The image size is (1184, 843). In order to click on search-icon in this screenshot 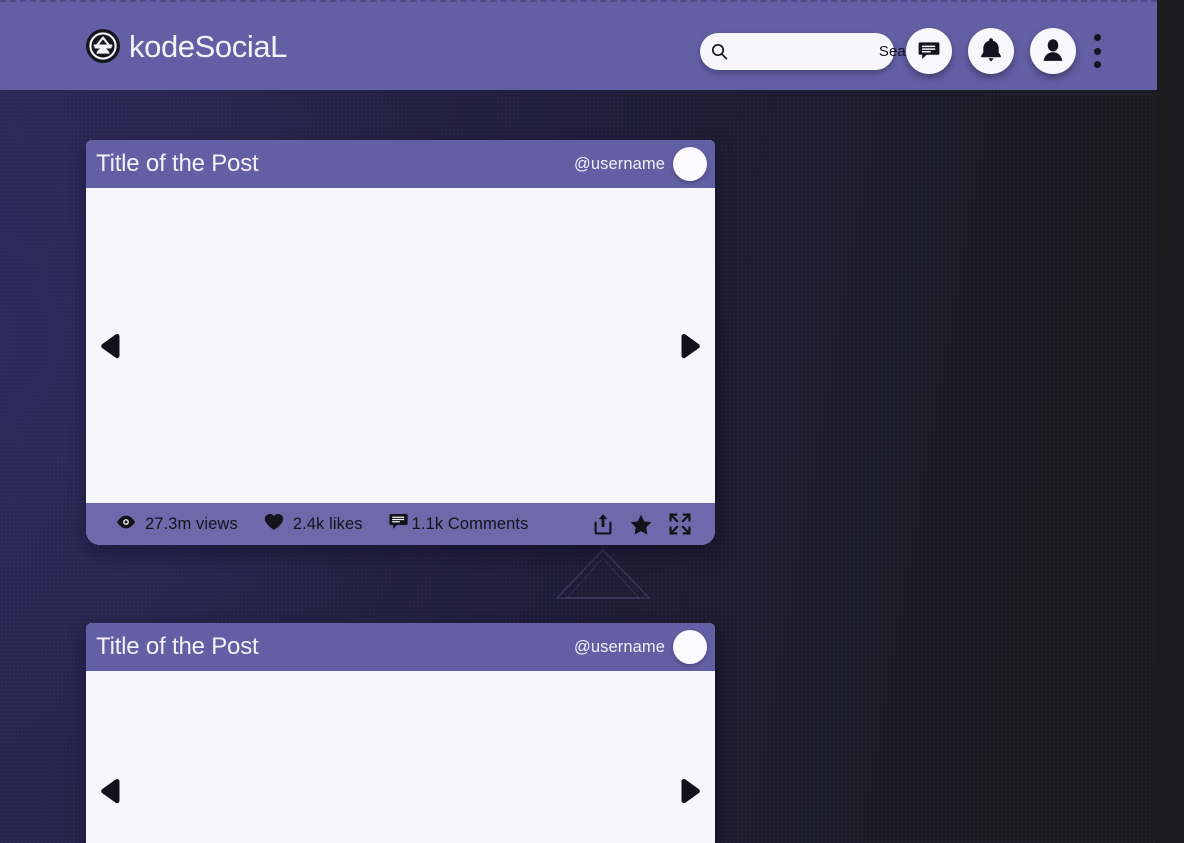, I will do `click(719, 51)`.